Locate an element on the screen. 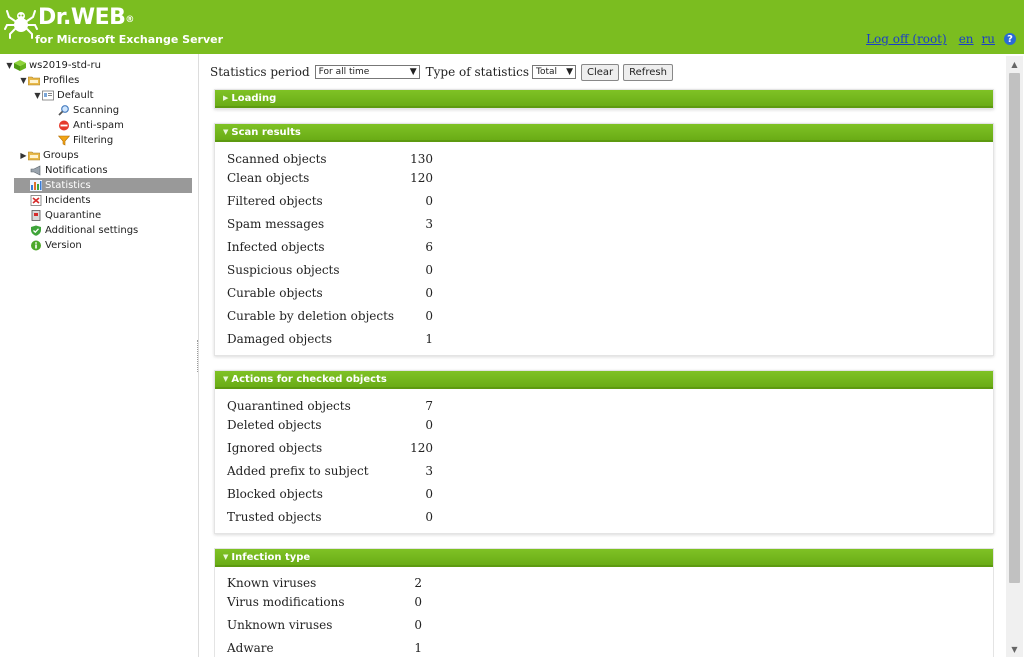 Image resolution: width=1024 pixels, height=657 pixels. tree-item-scanning: Scanning is located at coordinates (88, 110).